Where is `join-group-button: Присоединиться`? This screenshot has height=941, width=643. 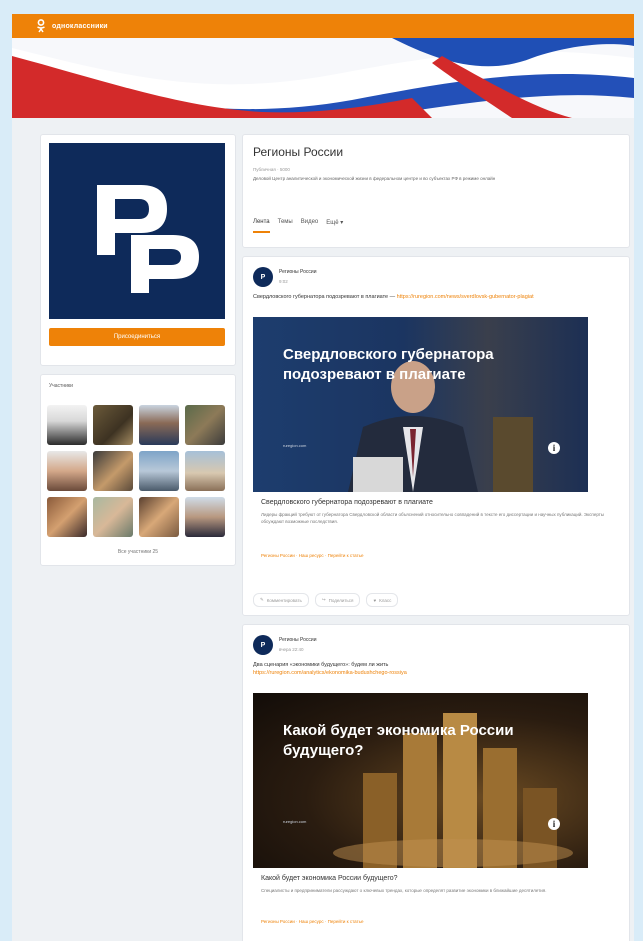 join-group-button: Присоединиться is located at coordinates (137, 337).